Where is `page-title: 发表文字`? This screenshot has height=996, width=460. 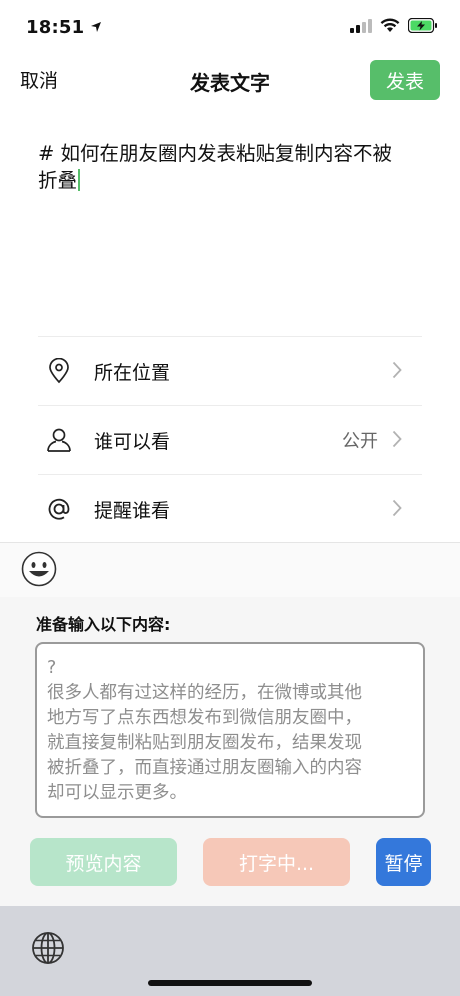
page-title: 发表文字 is located at coordinates (230, 82).